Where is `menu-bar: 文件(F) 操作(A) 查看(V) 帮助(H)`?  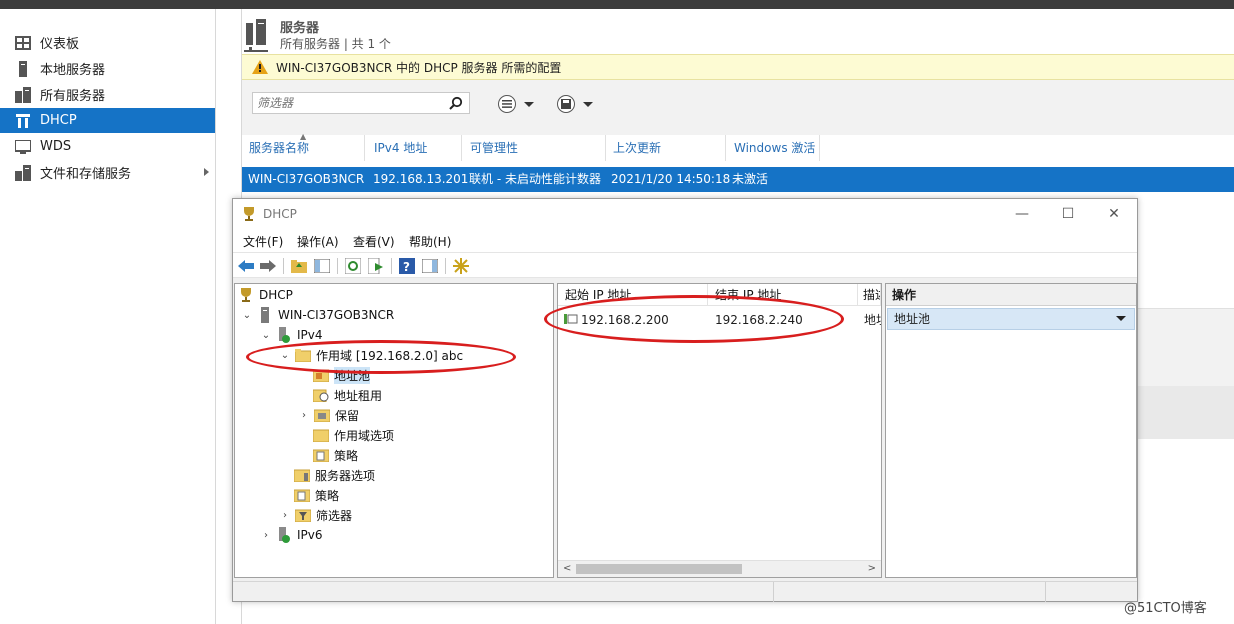 menu-bar: 文件(F) 操作(A) 查看(V) 帮助(H) is located at coordinates (685, 240).